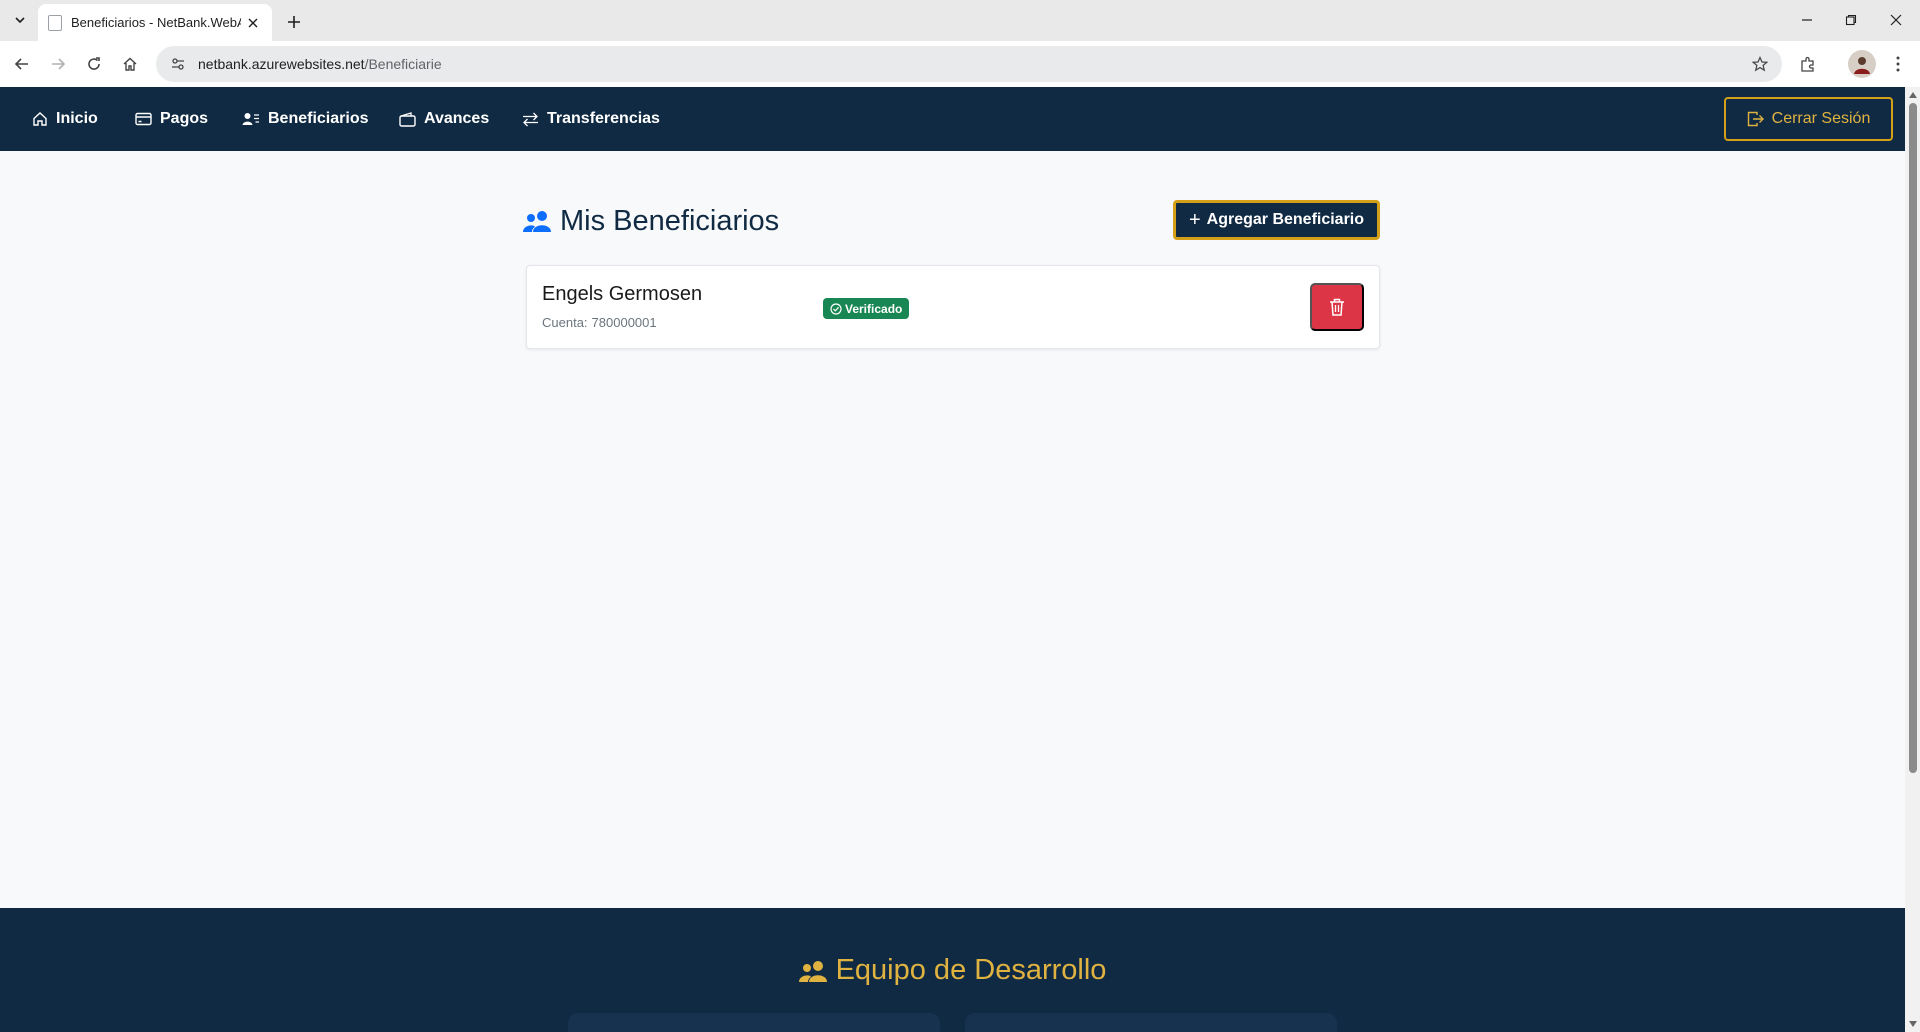 This screenshot has width=1920, height=1032. What do you see at coordinates (1755, 119) in the screenshot?
I see `box-arrow-right-icon` at bounding box center [1755, 119].